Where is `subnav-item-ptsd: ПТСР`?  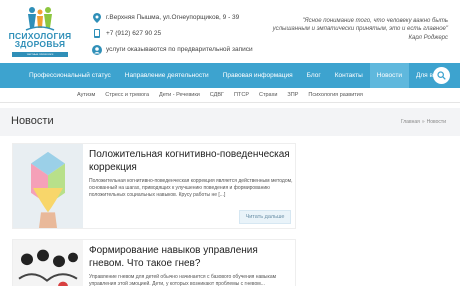 subnav-item-ptsd: ПТСР is located at coordinates (241, 95).